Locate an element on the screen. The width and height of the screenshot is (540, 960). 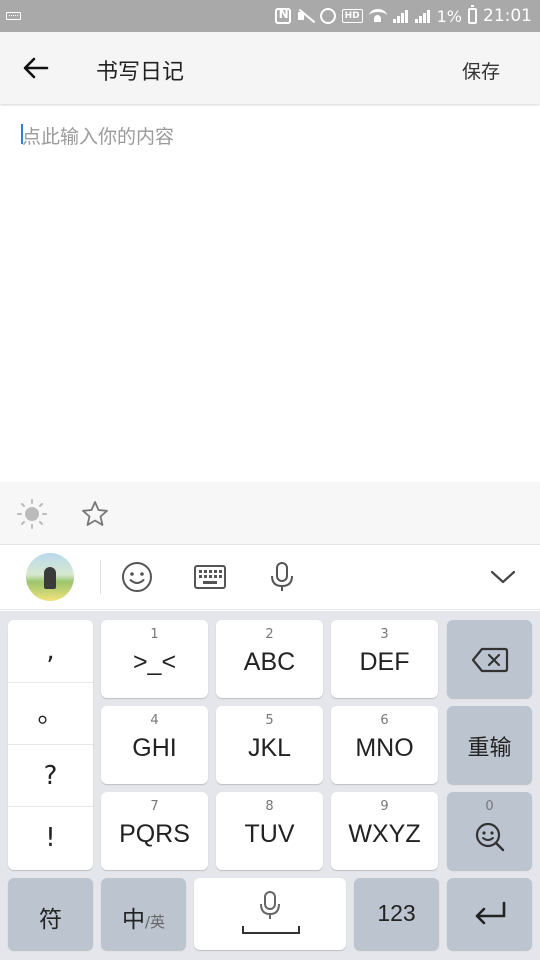
key-number: 2 is located at coordinates (269, 634).